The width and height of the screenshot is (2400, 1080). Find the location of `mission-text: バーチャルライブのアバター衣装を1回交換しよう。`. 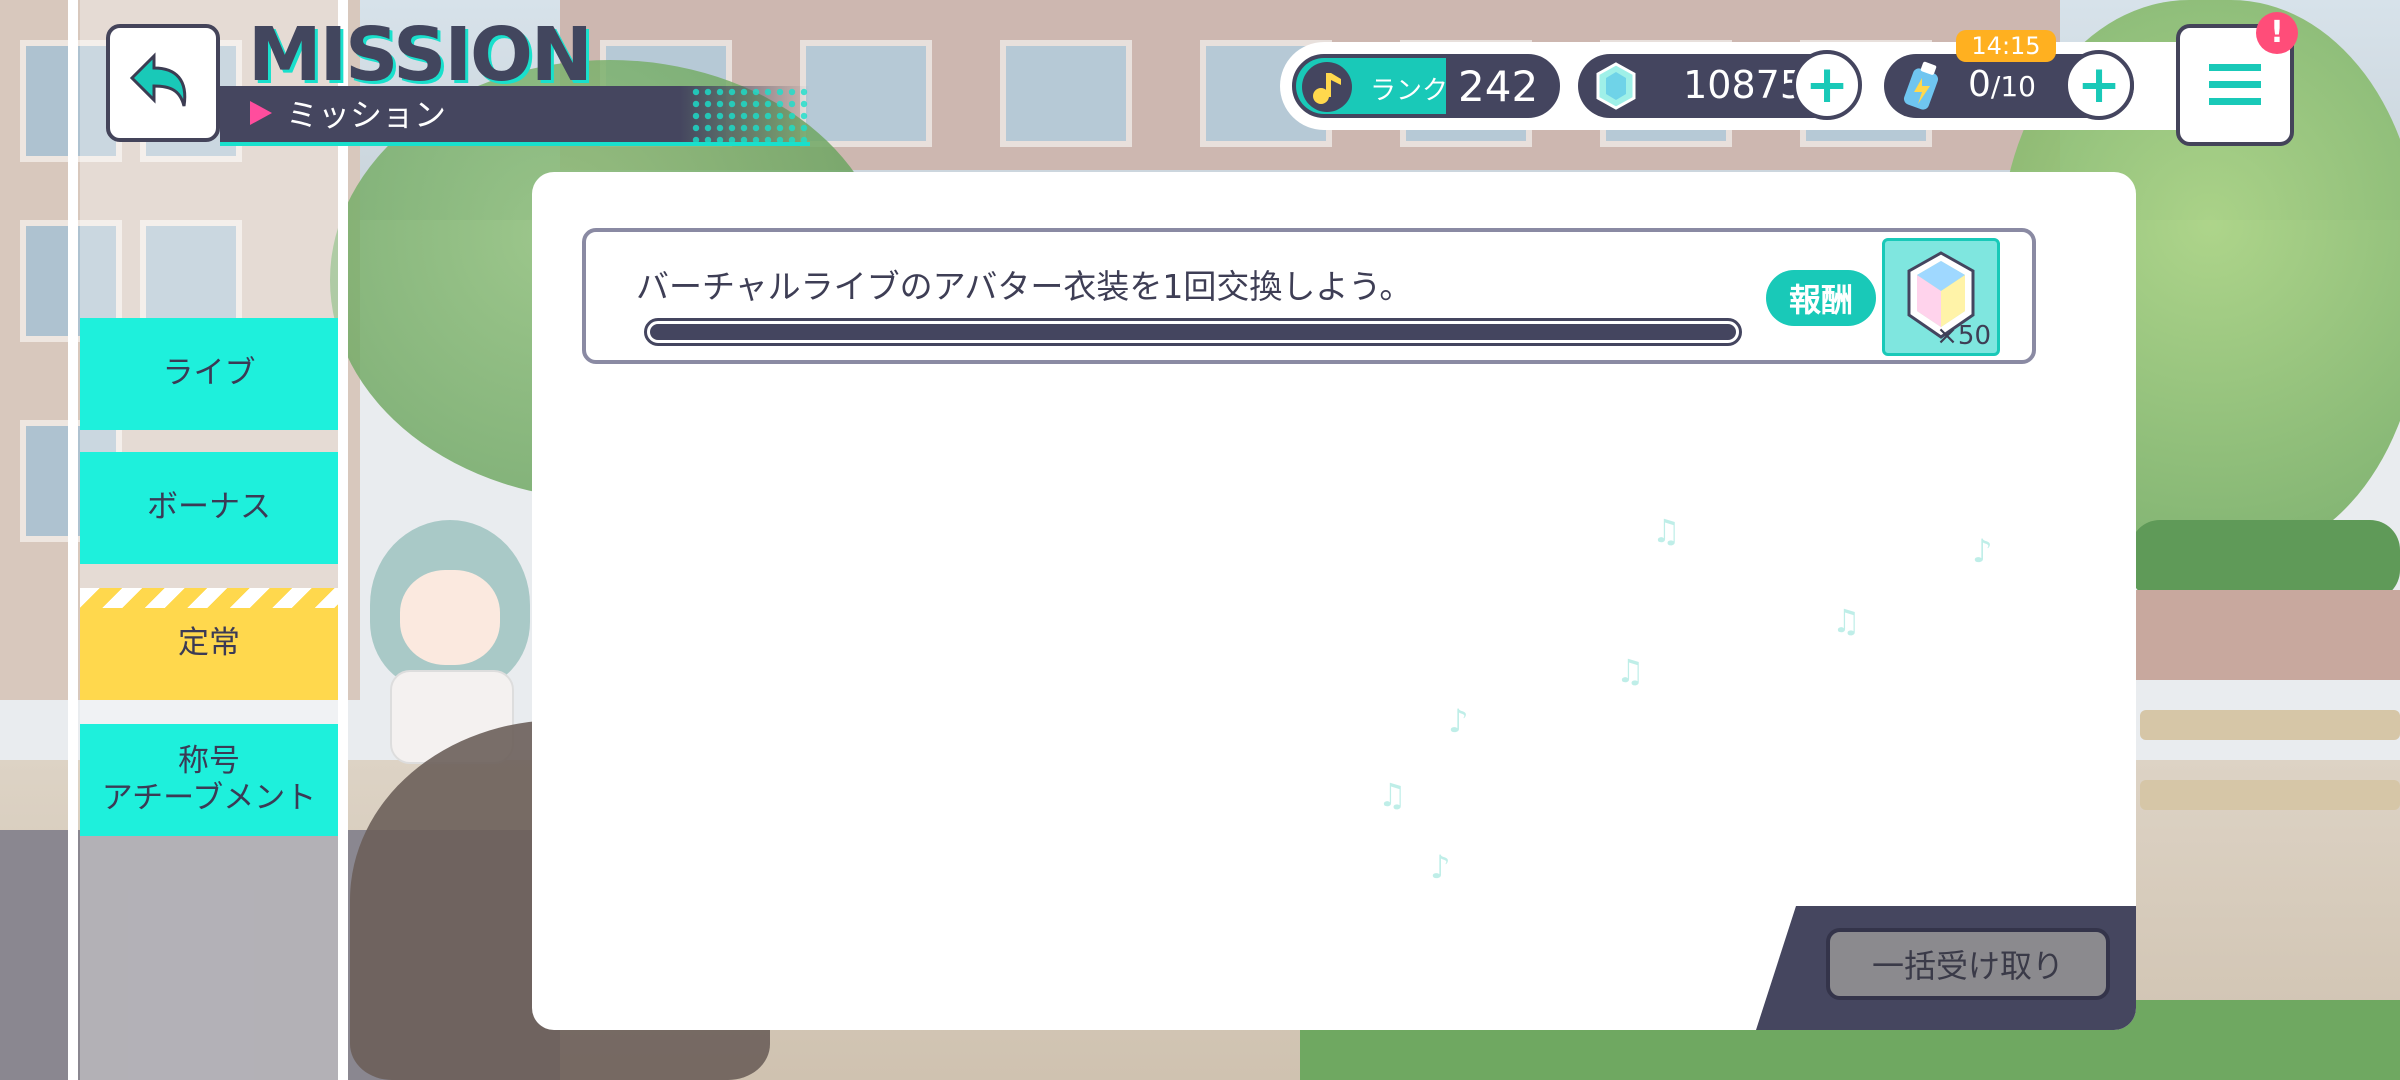

mission-text: バーチャルライブのアバター衣装を1回交換しよう。 is located at coordinates (1024, 286).